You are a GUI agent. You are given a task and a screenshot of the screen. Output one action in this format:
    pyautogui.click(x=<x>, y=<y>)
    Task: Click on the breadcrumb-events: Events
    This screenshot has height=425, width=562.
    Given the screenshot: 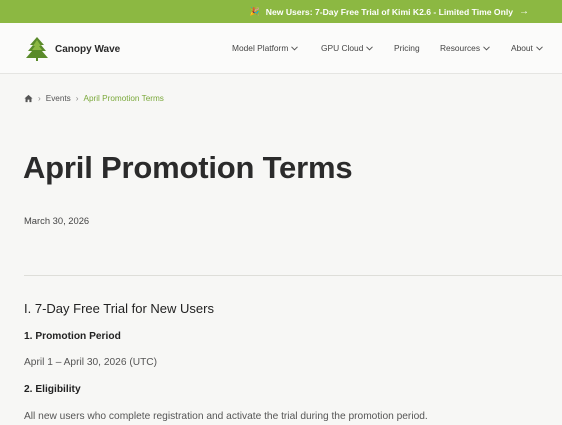 What is the action you would take?
    pyautogui.click(x=58, y=98)
    